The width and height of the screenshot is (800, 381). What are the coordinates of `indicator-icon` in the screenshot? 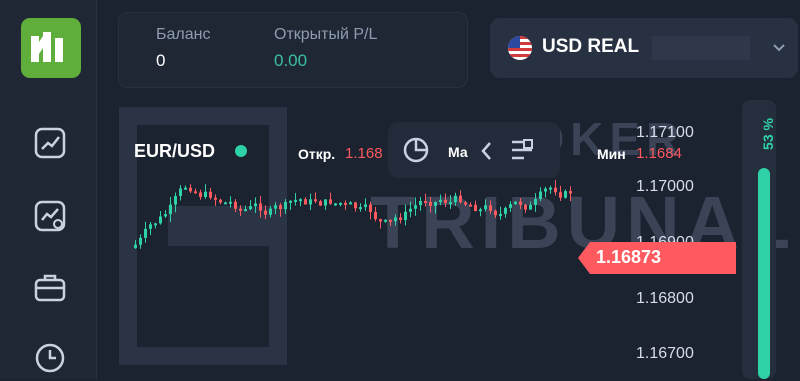 It's located at (523, 152).